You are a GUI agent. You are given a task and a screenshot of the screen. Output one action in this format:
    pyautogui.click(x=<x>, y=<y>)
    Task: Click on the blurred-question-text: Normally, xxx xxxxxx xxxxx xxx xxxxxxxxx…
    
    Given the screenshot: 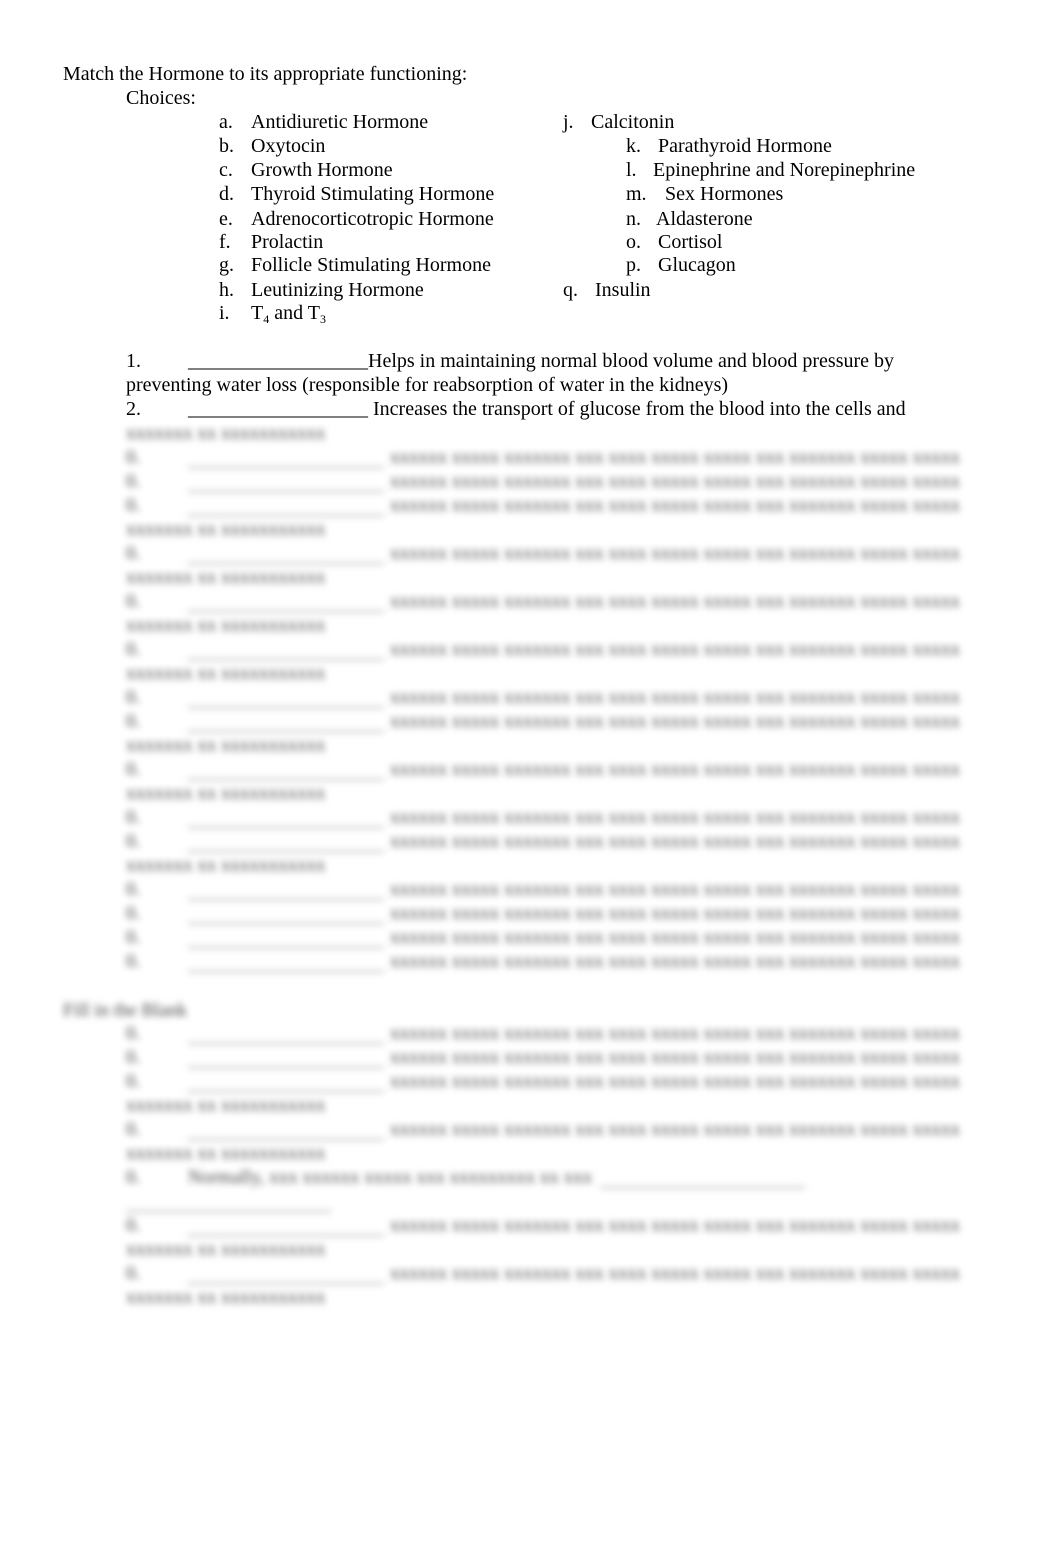 What is the action you would take?
    pyautogui.click(x=390, y=1177)
    